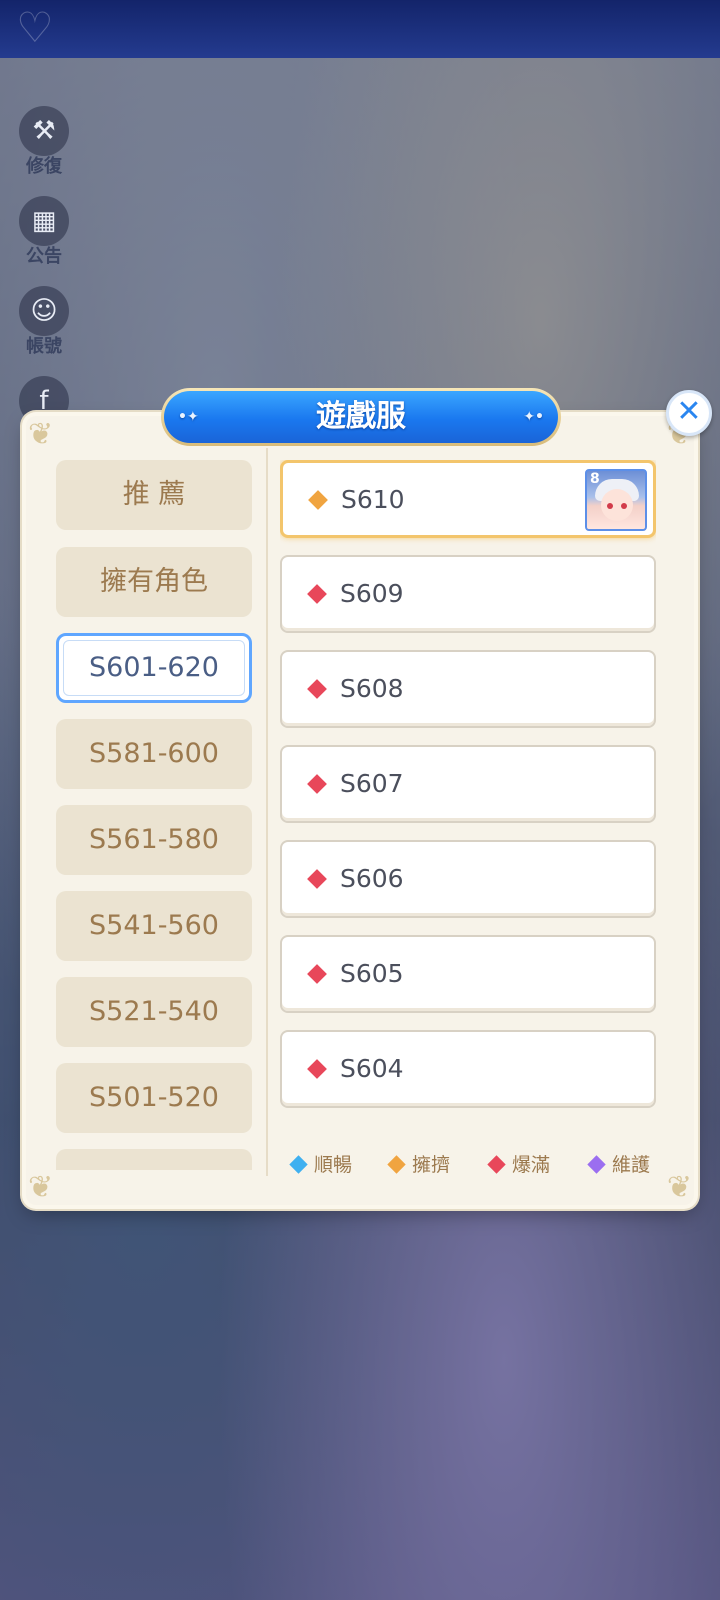 Image resolution: width=720 pixels, height=1600 pixels. I want to click on character-level: 8, so click(595, 479).